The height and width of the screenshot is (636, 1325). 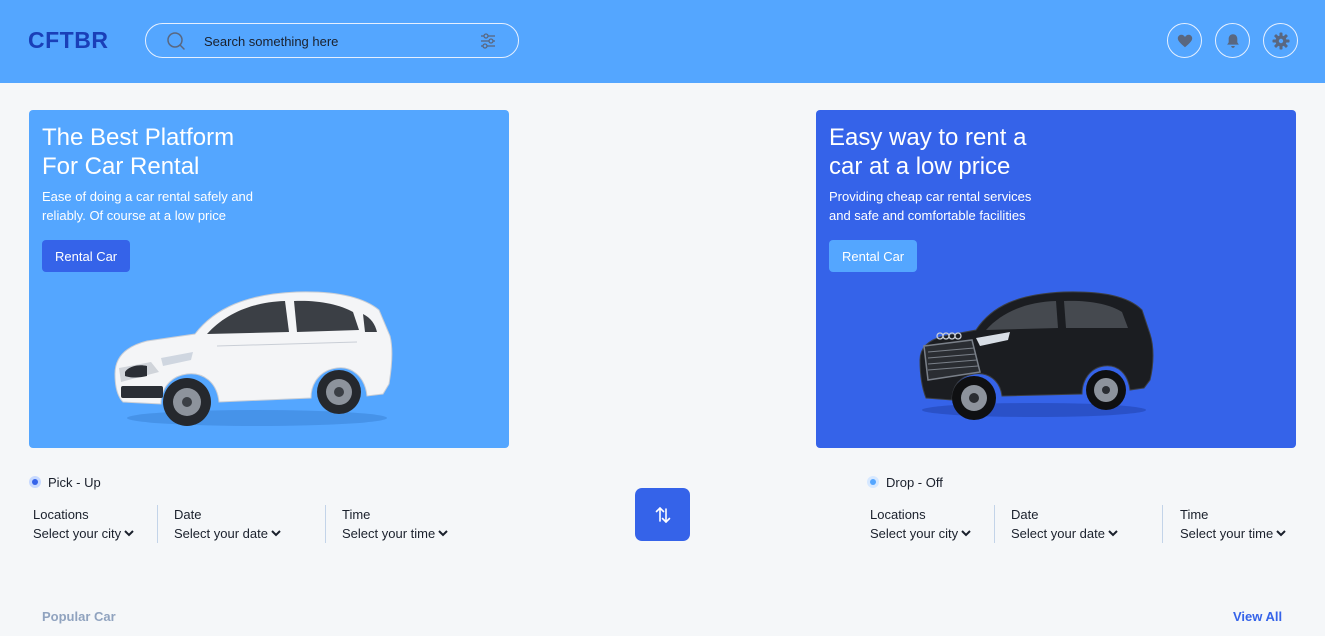 I want to click on car-image-white-suv, so click(x=253, y=358).